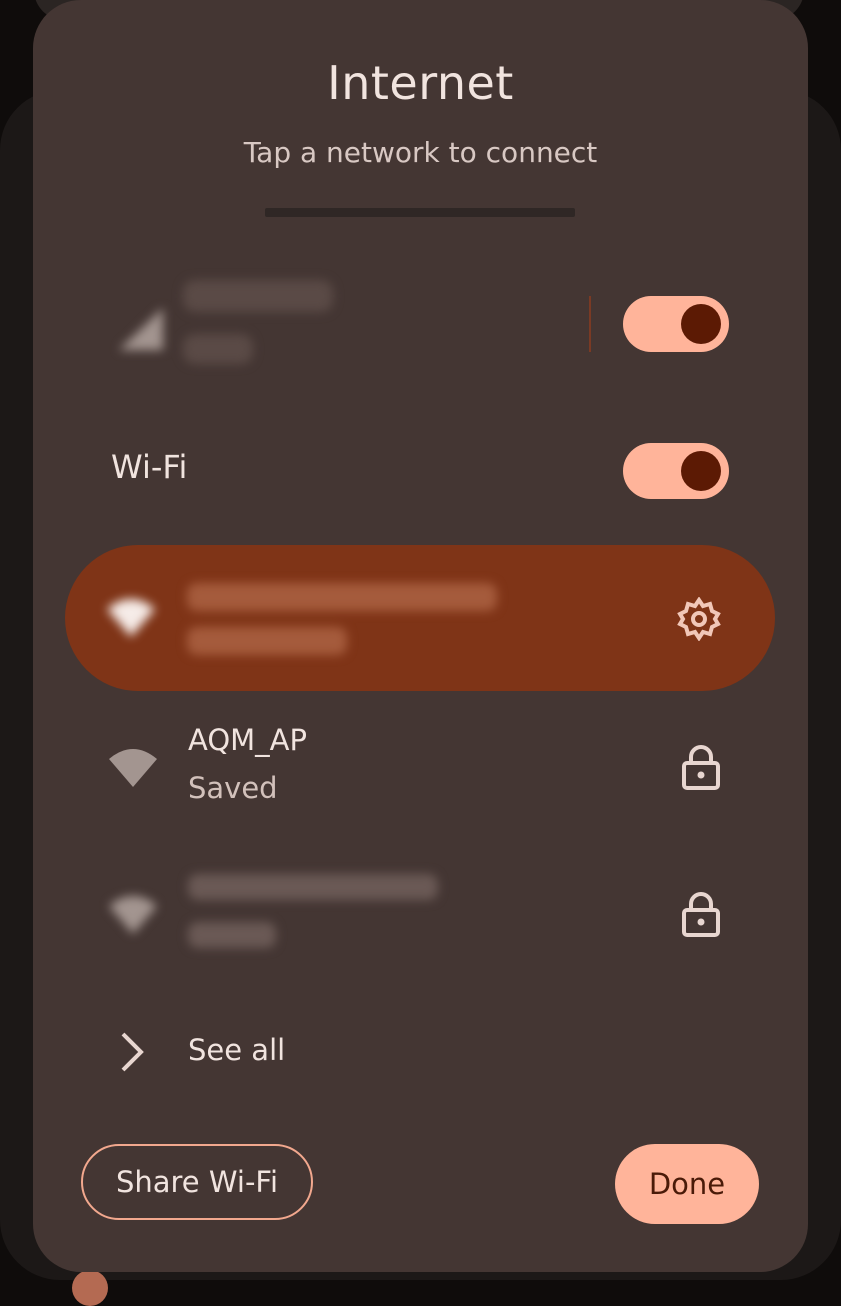 This screenshot has width=841, height=1306. I want to click on share-wifi-button: Share Wi-Fi, so click(197, 1182).